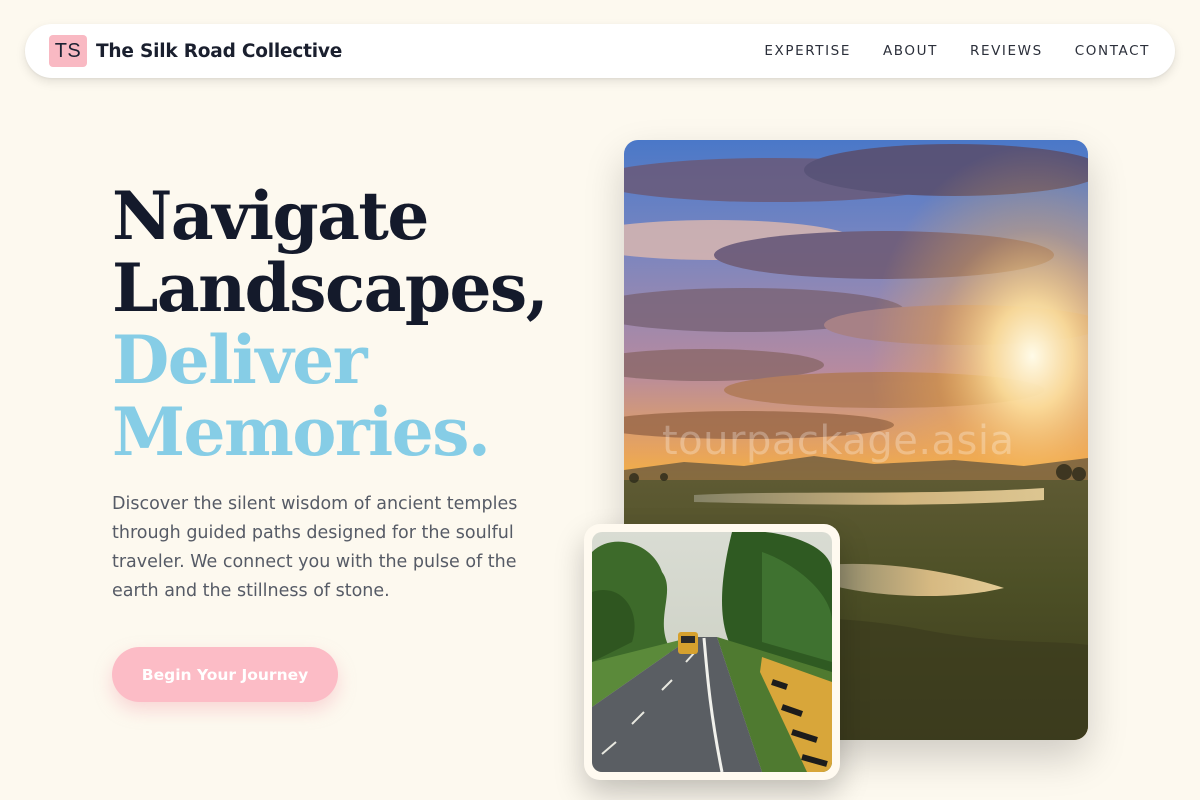 The image size is (1200, 800). What do you see at coordinates (1006, 51) in the screenshot?
I see `nav-link-reviews: REVIEWS` at bounding box center [1006, 51].